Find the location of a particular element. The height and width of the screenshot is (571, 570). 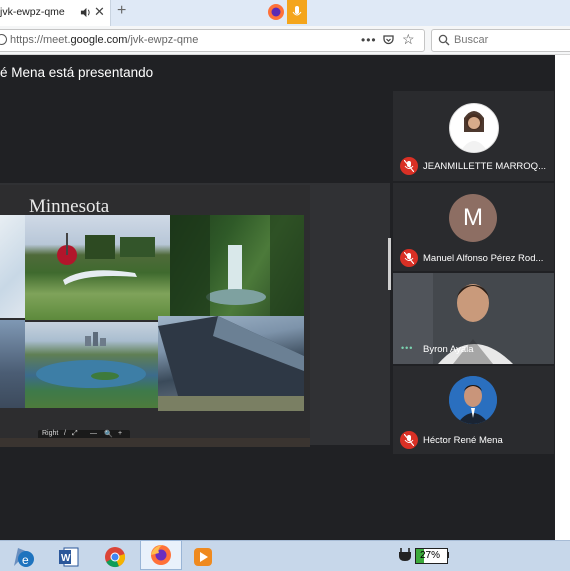

microphone-icon is located at coordinates (297, 11).